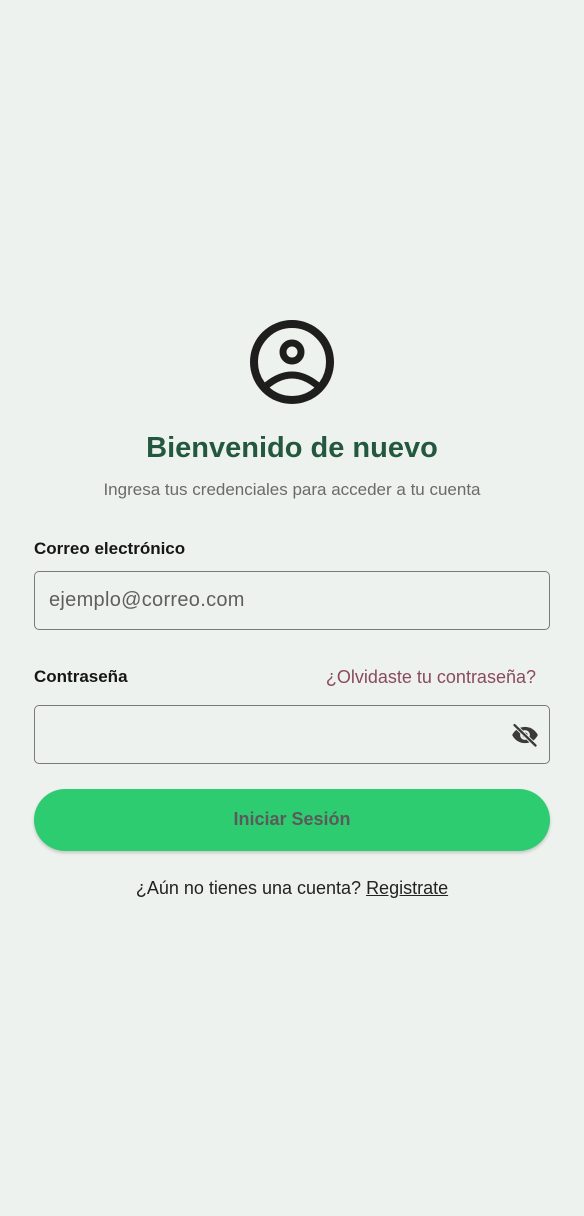 The image size is (584, 1216). Describe the element at coordinates (81, 677) in the screenshot. I see `password-label: Contraseña` at that location.